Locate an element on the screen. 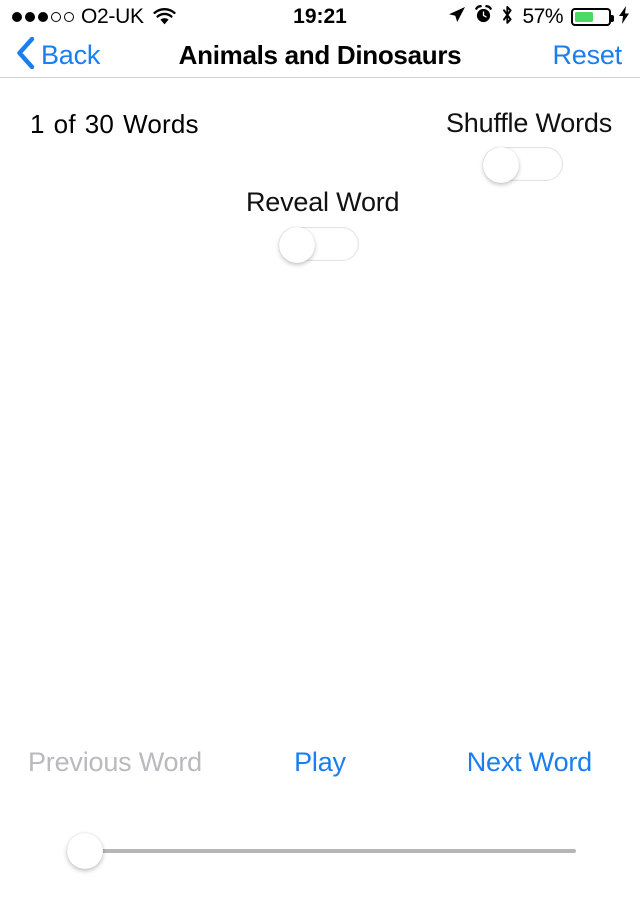  shuffle-words-toggle is located at coordinates (523, 165).